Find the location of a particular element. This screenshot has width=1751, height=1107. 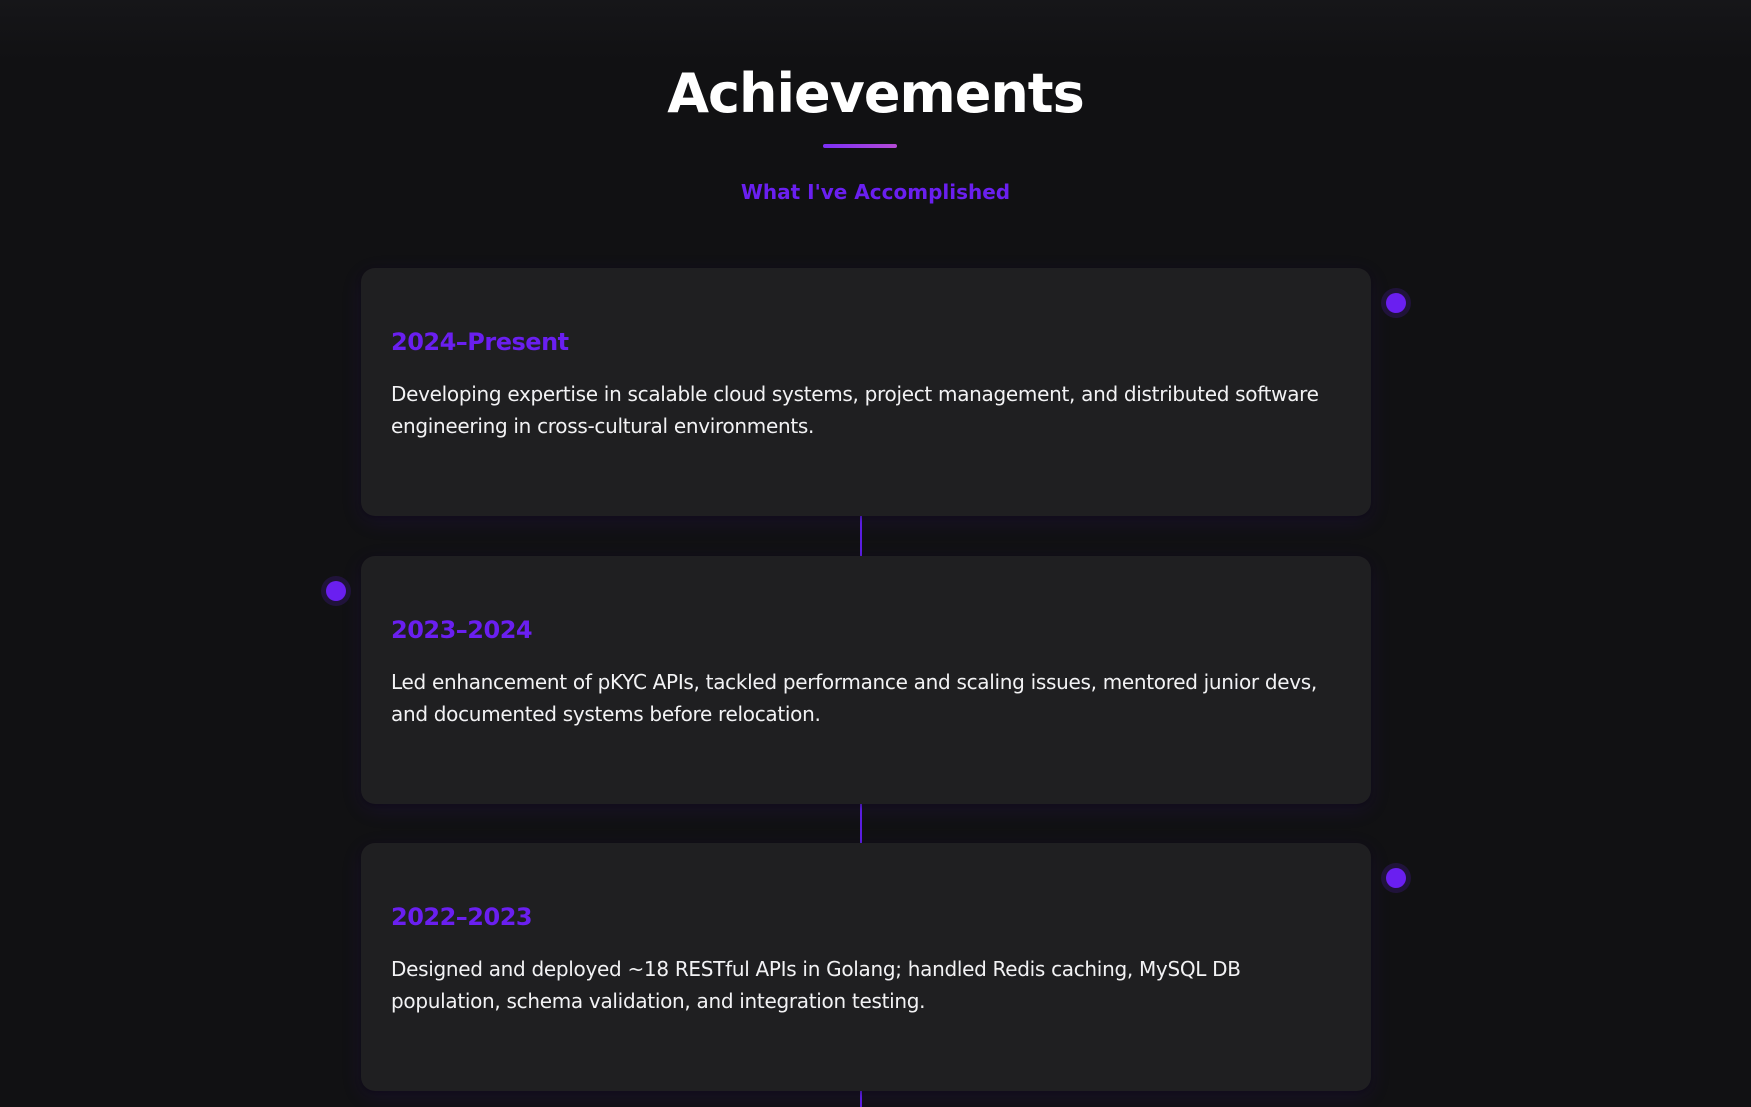

timeline-year: 2024–Present is located at coordinates (480, 342).